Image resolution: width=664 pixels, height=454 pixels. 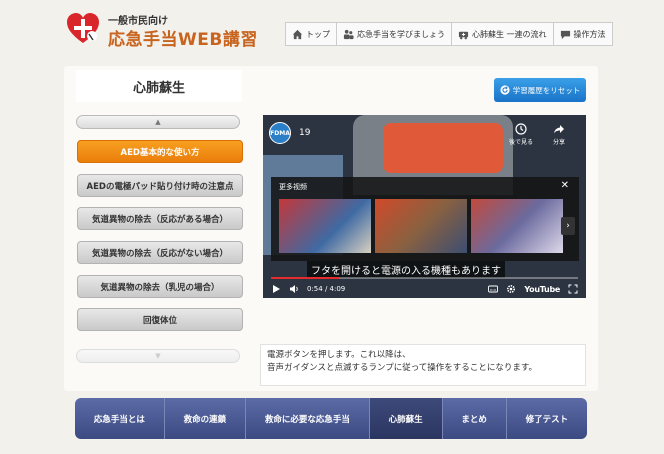 What do you see at coordinates (183, 40) in the screenshot?
I see `site-title: 応急手当WEB講習` at bounding box center [183, 40].